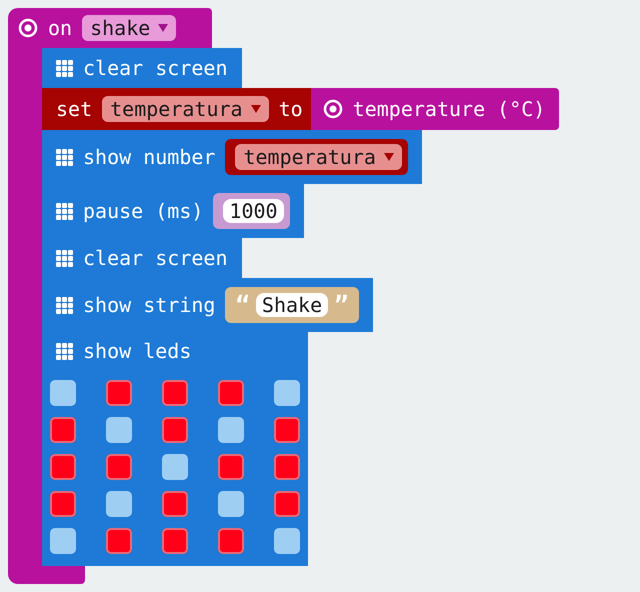 The width and height of the screenshot is (640, 592). What do you see at coordinates (129, 28) in the screenshot?
I see `event-dropdown: shake` at bounding box center [129, 28].